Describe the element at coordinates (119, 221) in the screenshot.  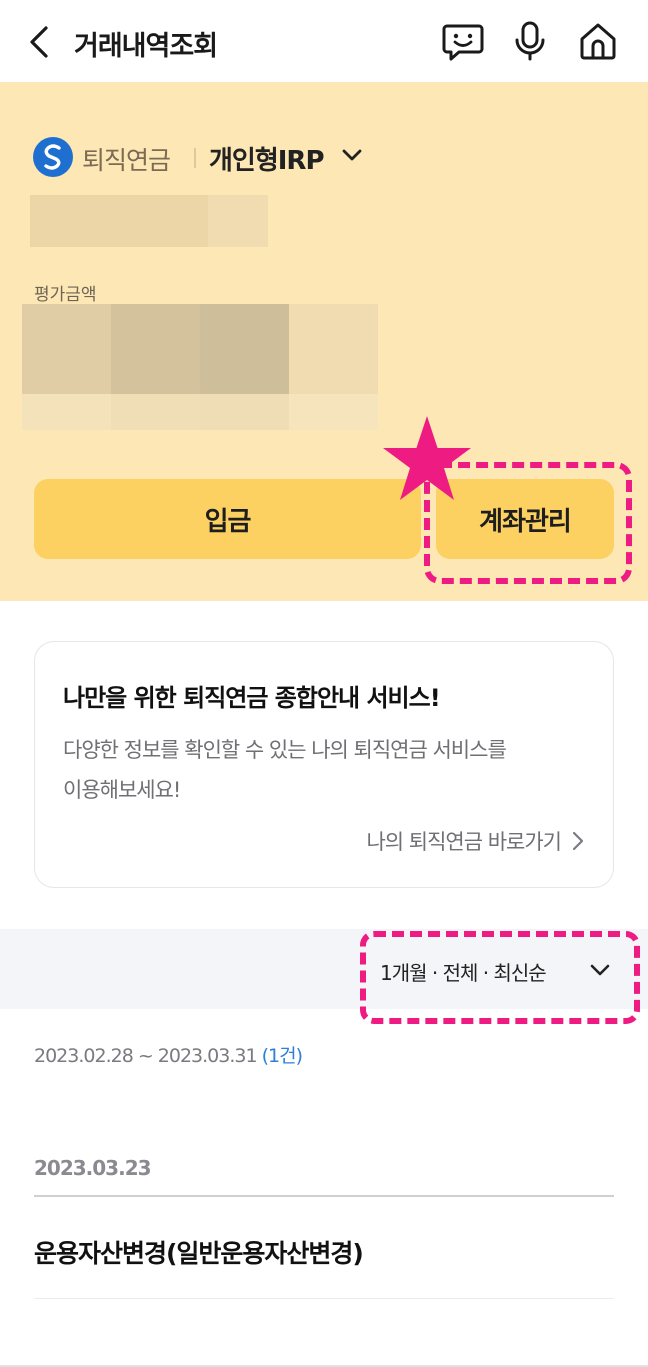
I see `account-number-masked-part` at that location.